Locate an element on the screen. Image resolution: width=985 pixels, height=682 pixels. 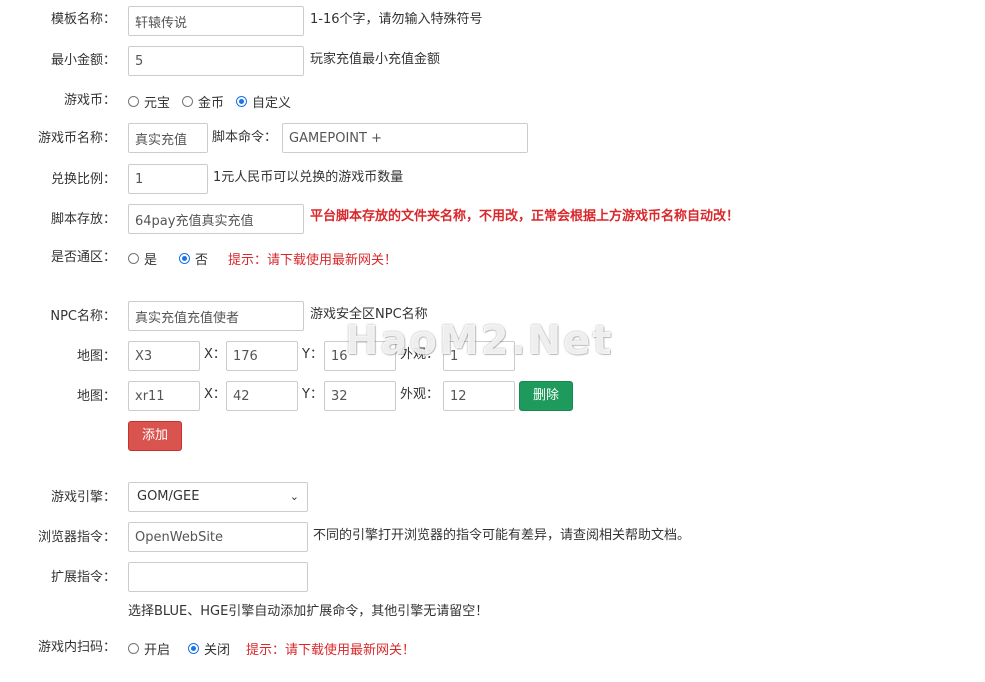
all-zones-option-no: 否 is located at coordinates (193, 258).